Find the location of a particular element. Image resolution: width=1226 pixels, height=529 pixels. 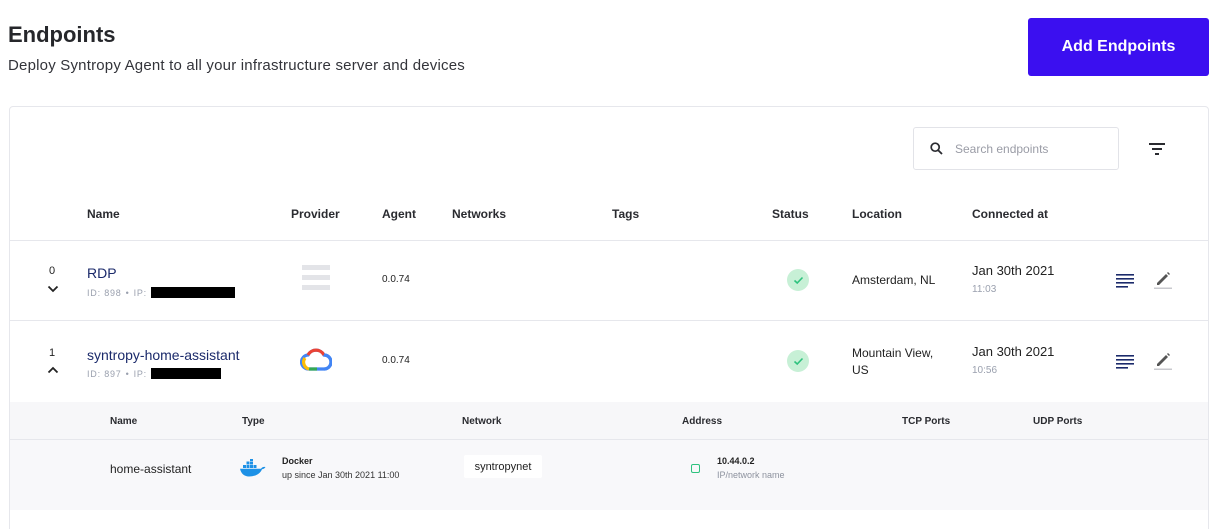

endpoint-name: syntropy-home-assistant is located at coordinates (163, 355).